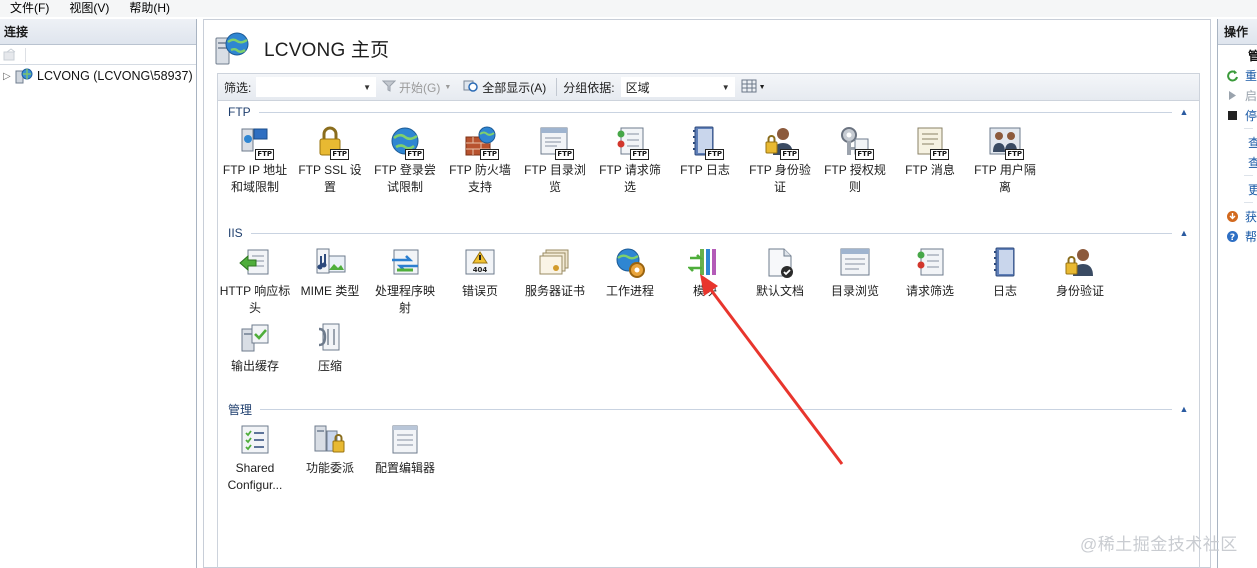 Image resolution: width=1257 pixels, height=568 pixels. Describe the element at coordinates (1237, 162) in the screenshot. I see `action-view-2: 查` at that location.